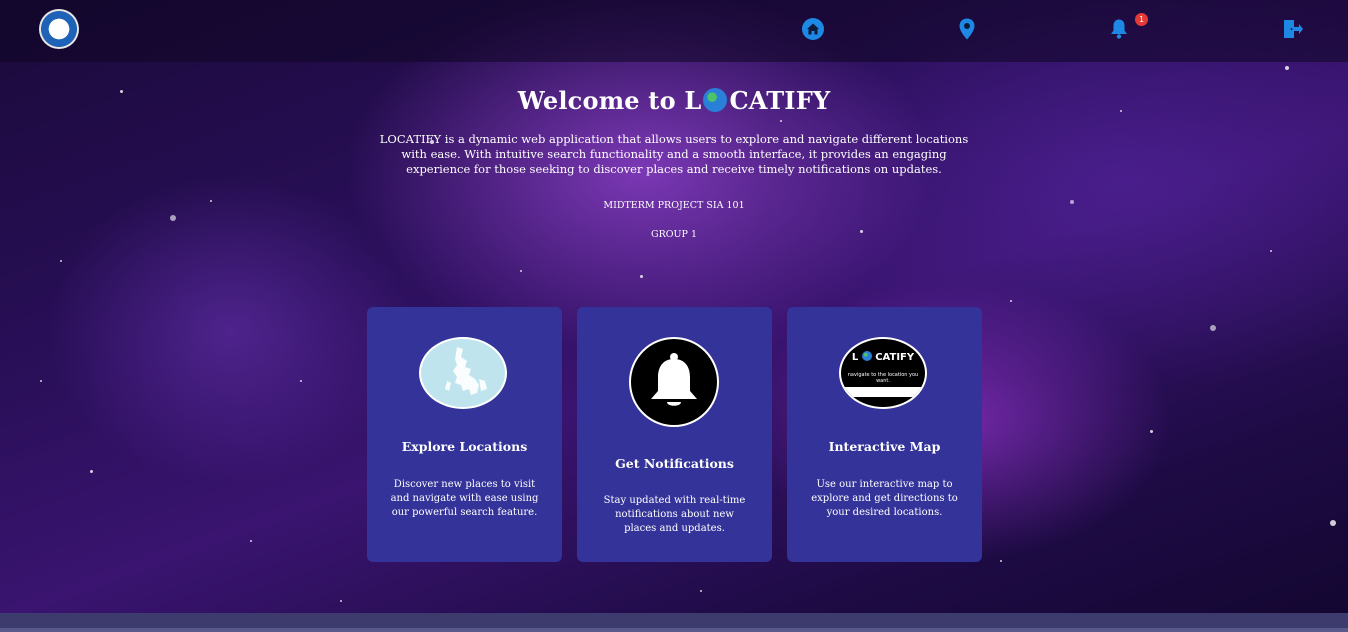  I want to click on title-suffix: CATIFY, so click(780, 100).